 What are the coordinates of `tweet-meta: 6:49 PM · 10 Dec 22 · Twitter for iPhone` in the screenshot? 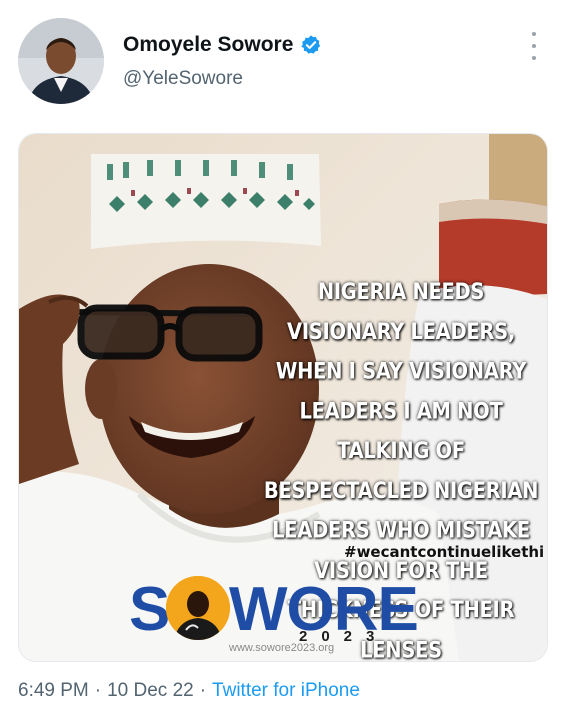 It's located at (189, 691).